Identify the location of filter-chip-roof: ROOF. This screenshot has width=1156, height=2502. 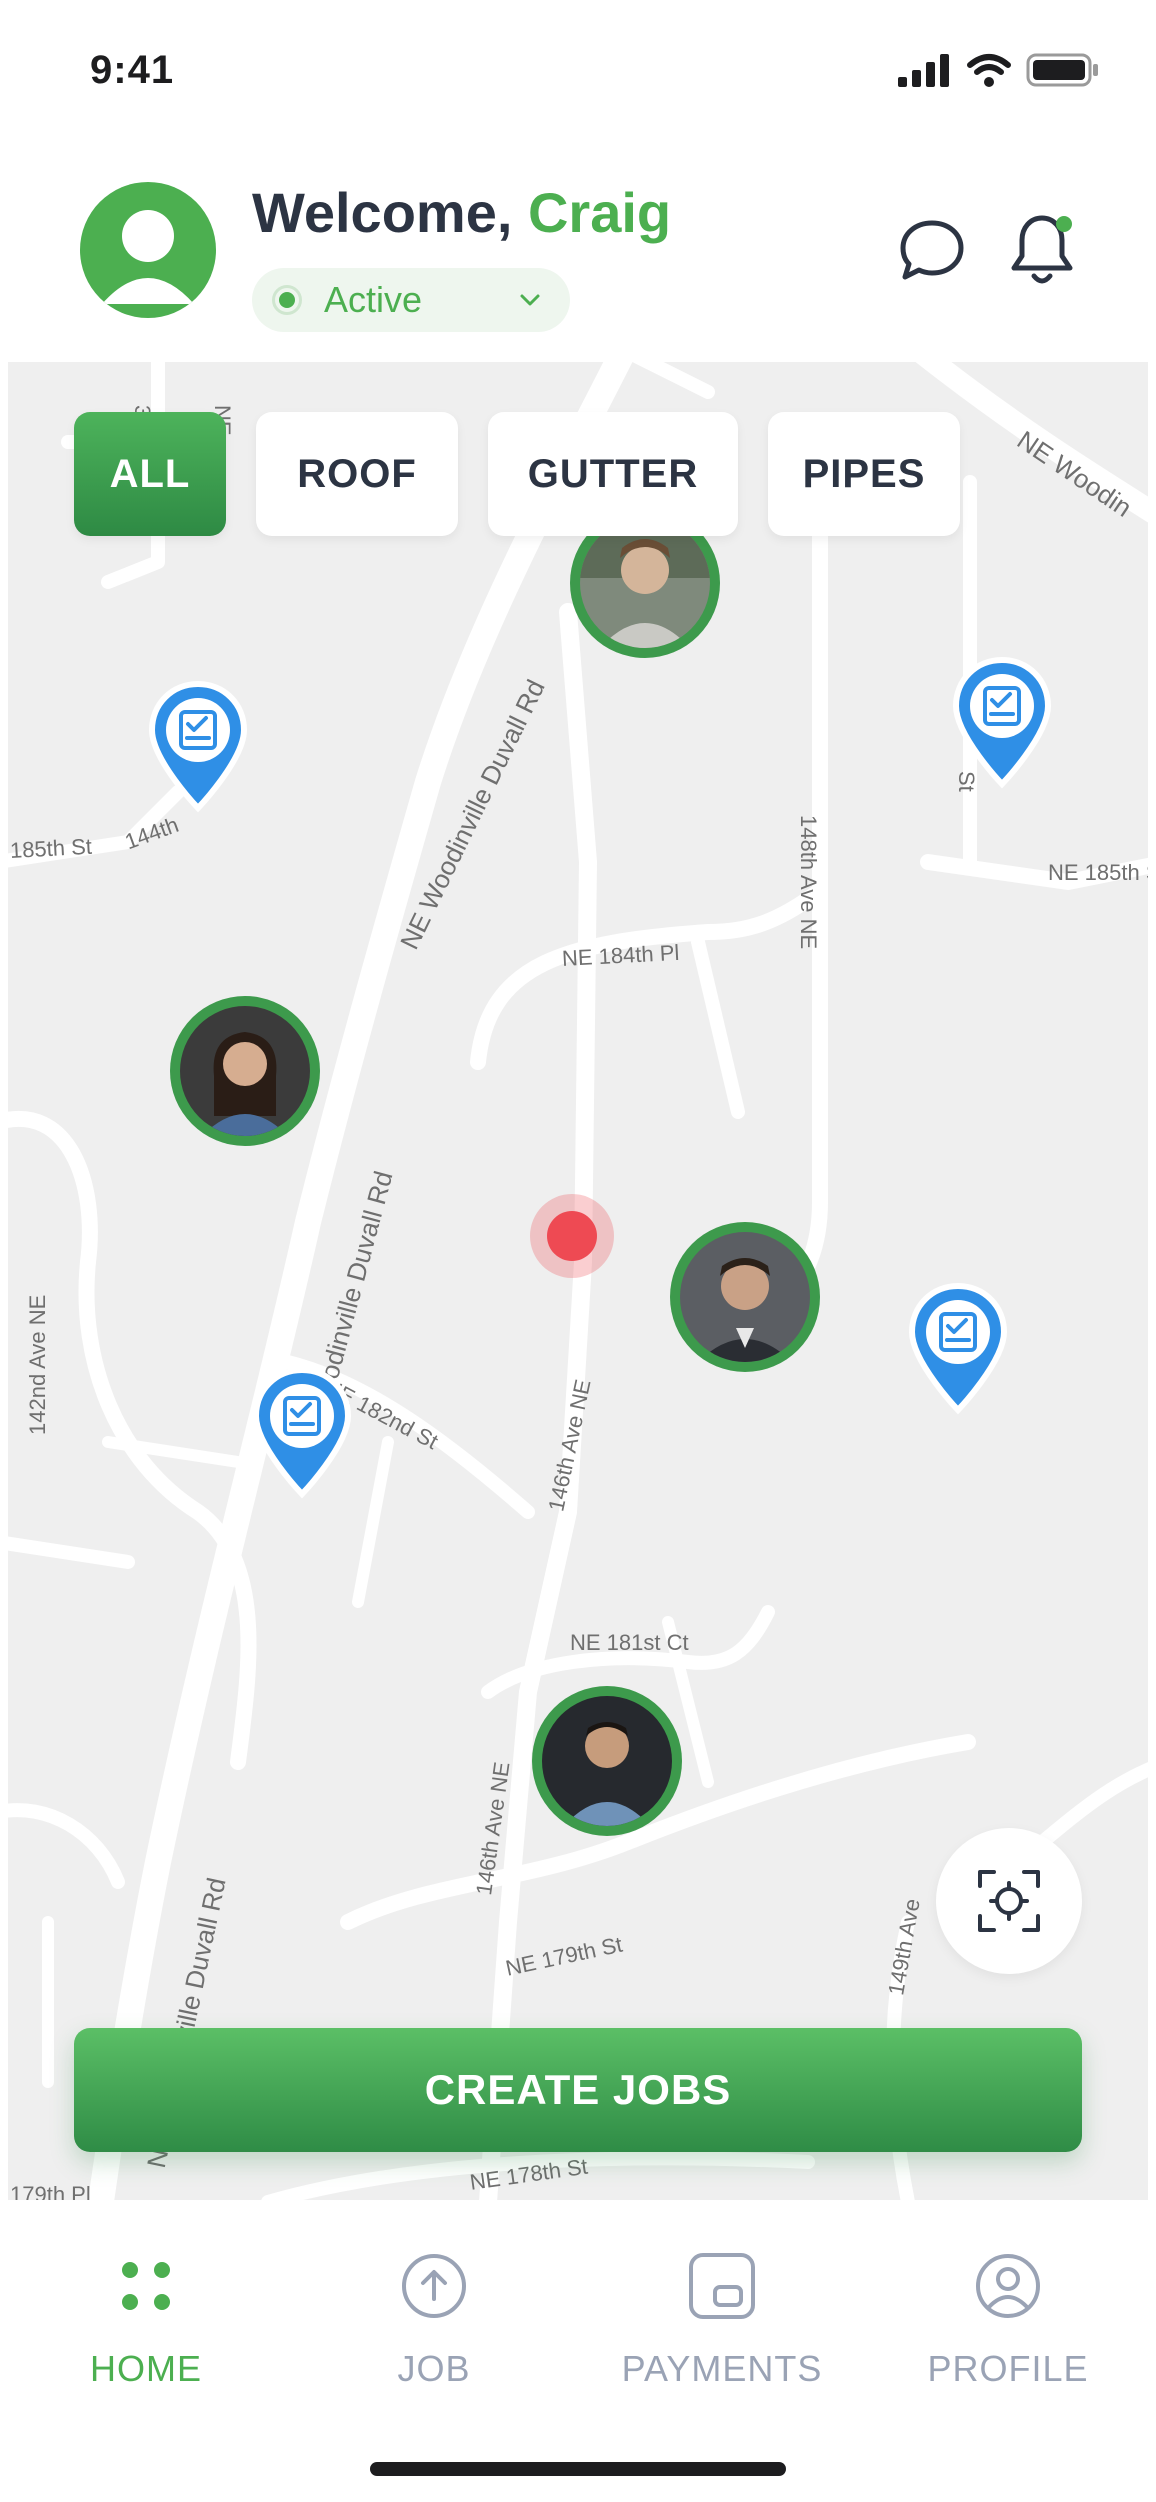
(357, 474).